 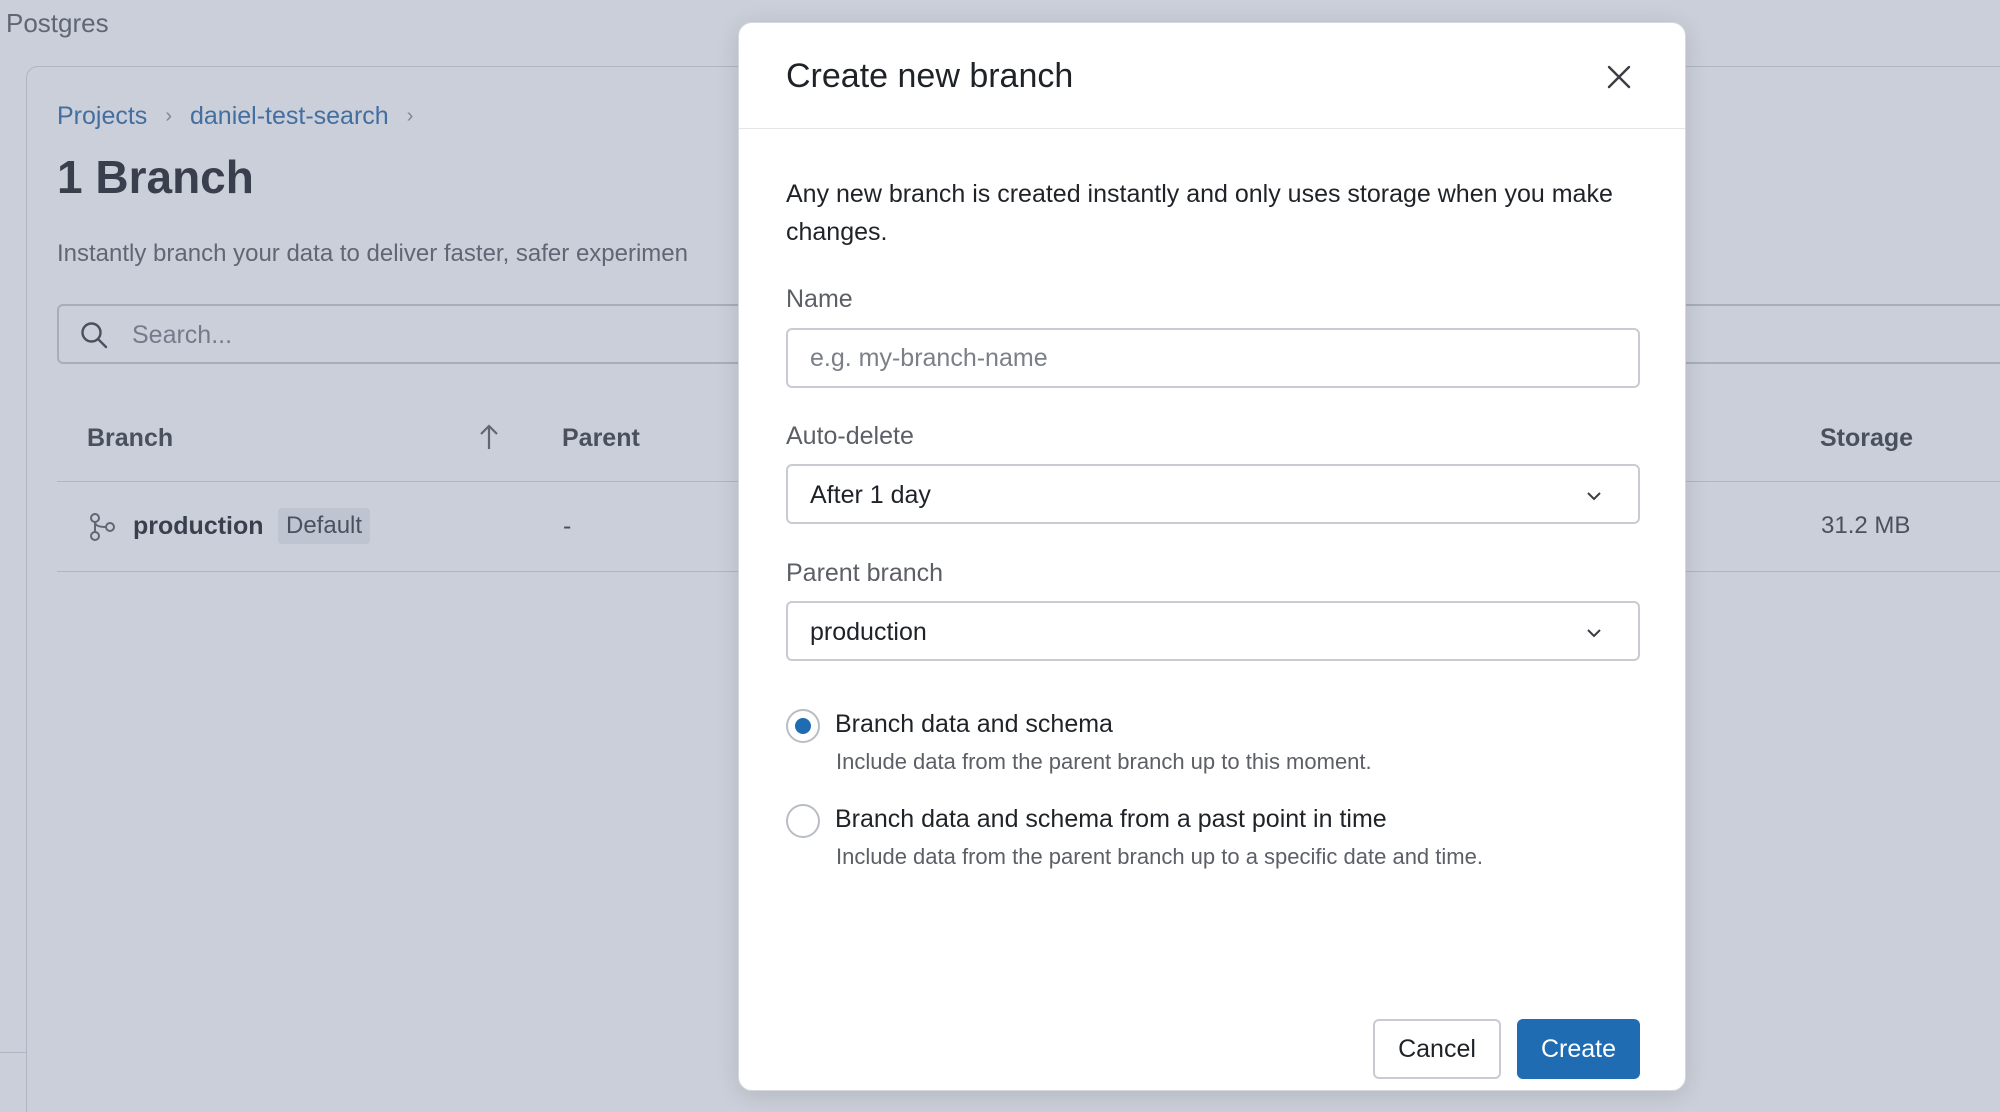 I want to click on create-button: Create, so click(x=1578, y=1049).